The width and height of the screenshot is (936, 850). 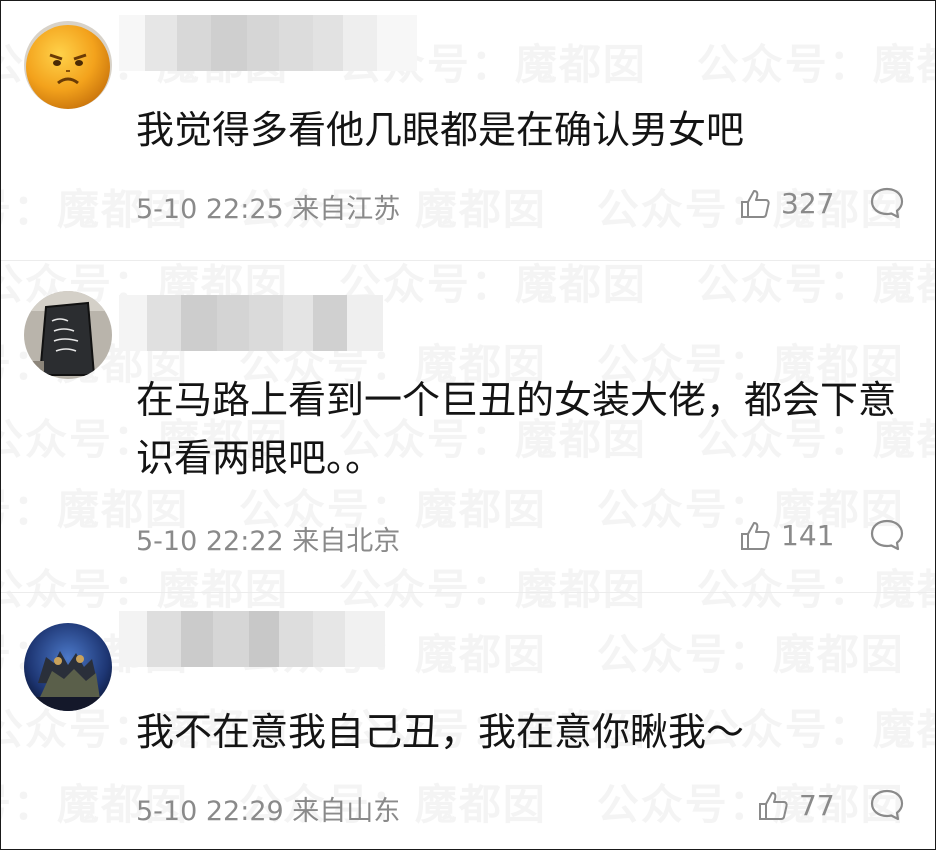 I want to click on orange-face-avatar-icon, so click(x=68, y=65).